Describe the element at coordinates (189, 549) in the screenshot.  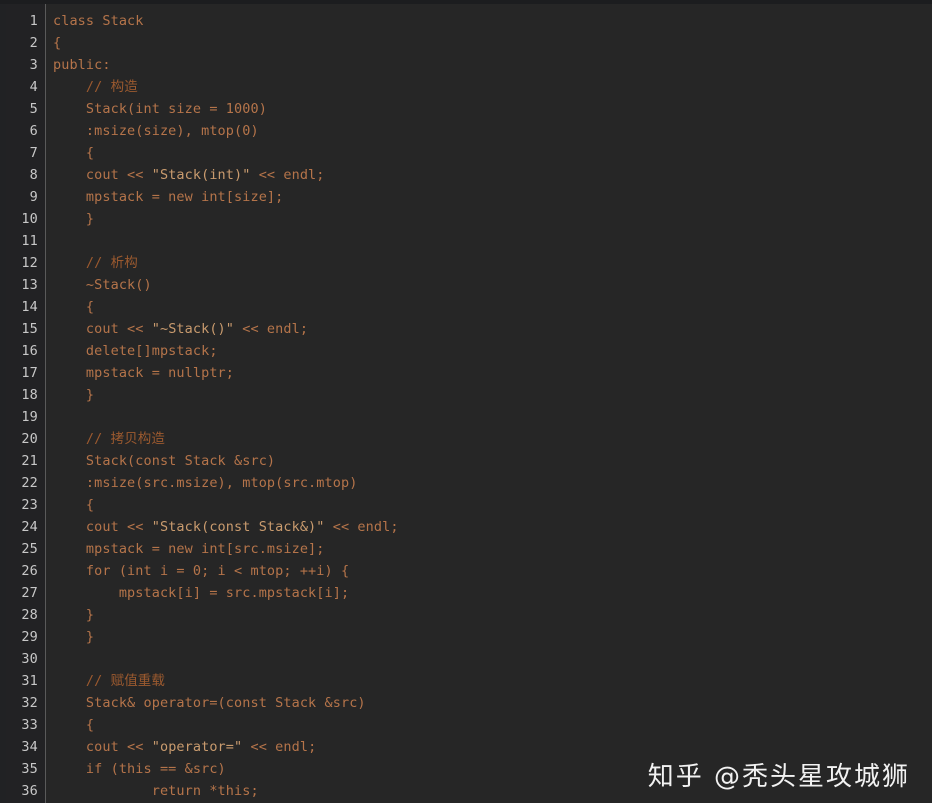
I see `code-line-text: mpstack = new int[src.msize];` at that location.